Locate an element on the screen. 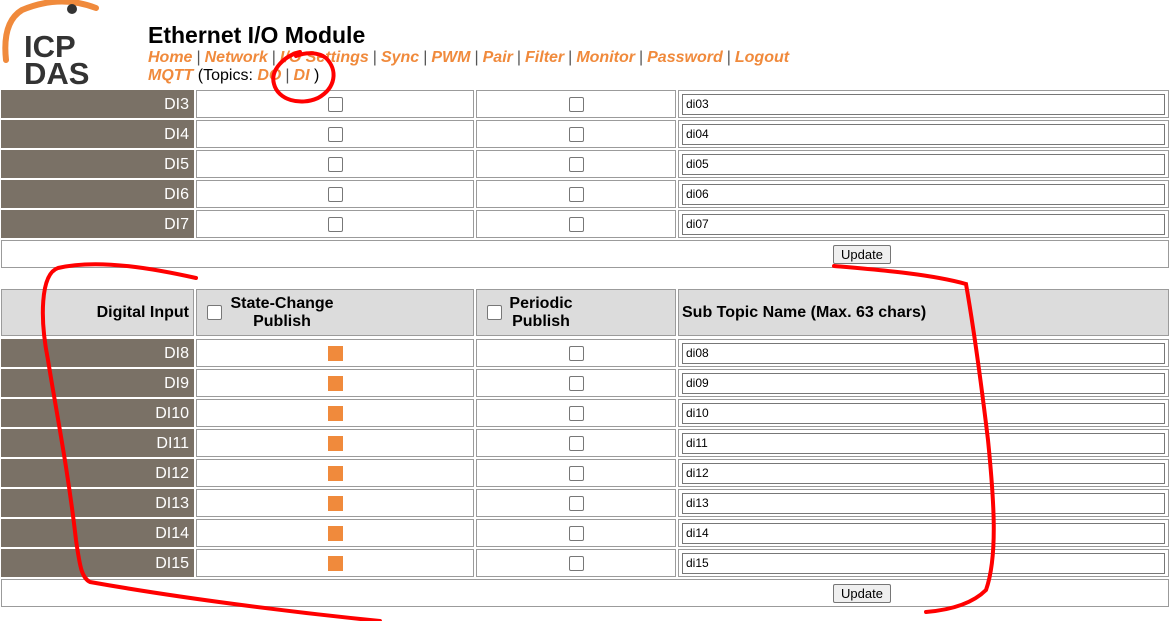  nav-password-link: Password is located at coordinates (685, 57).